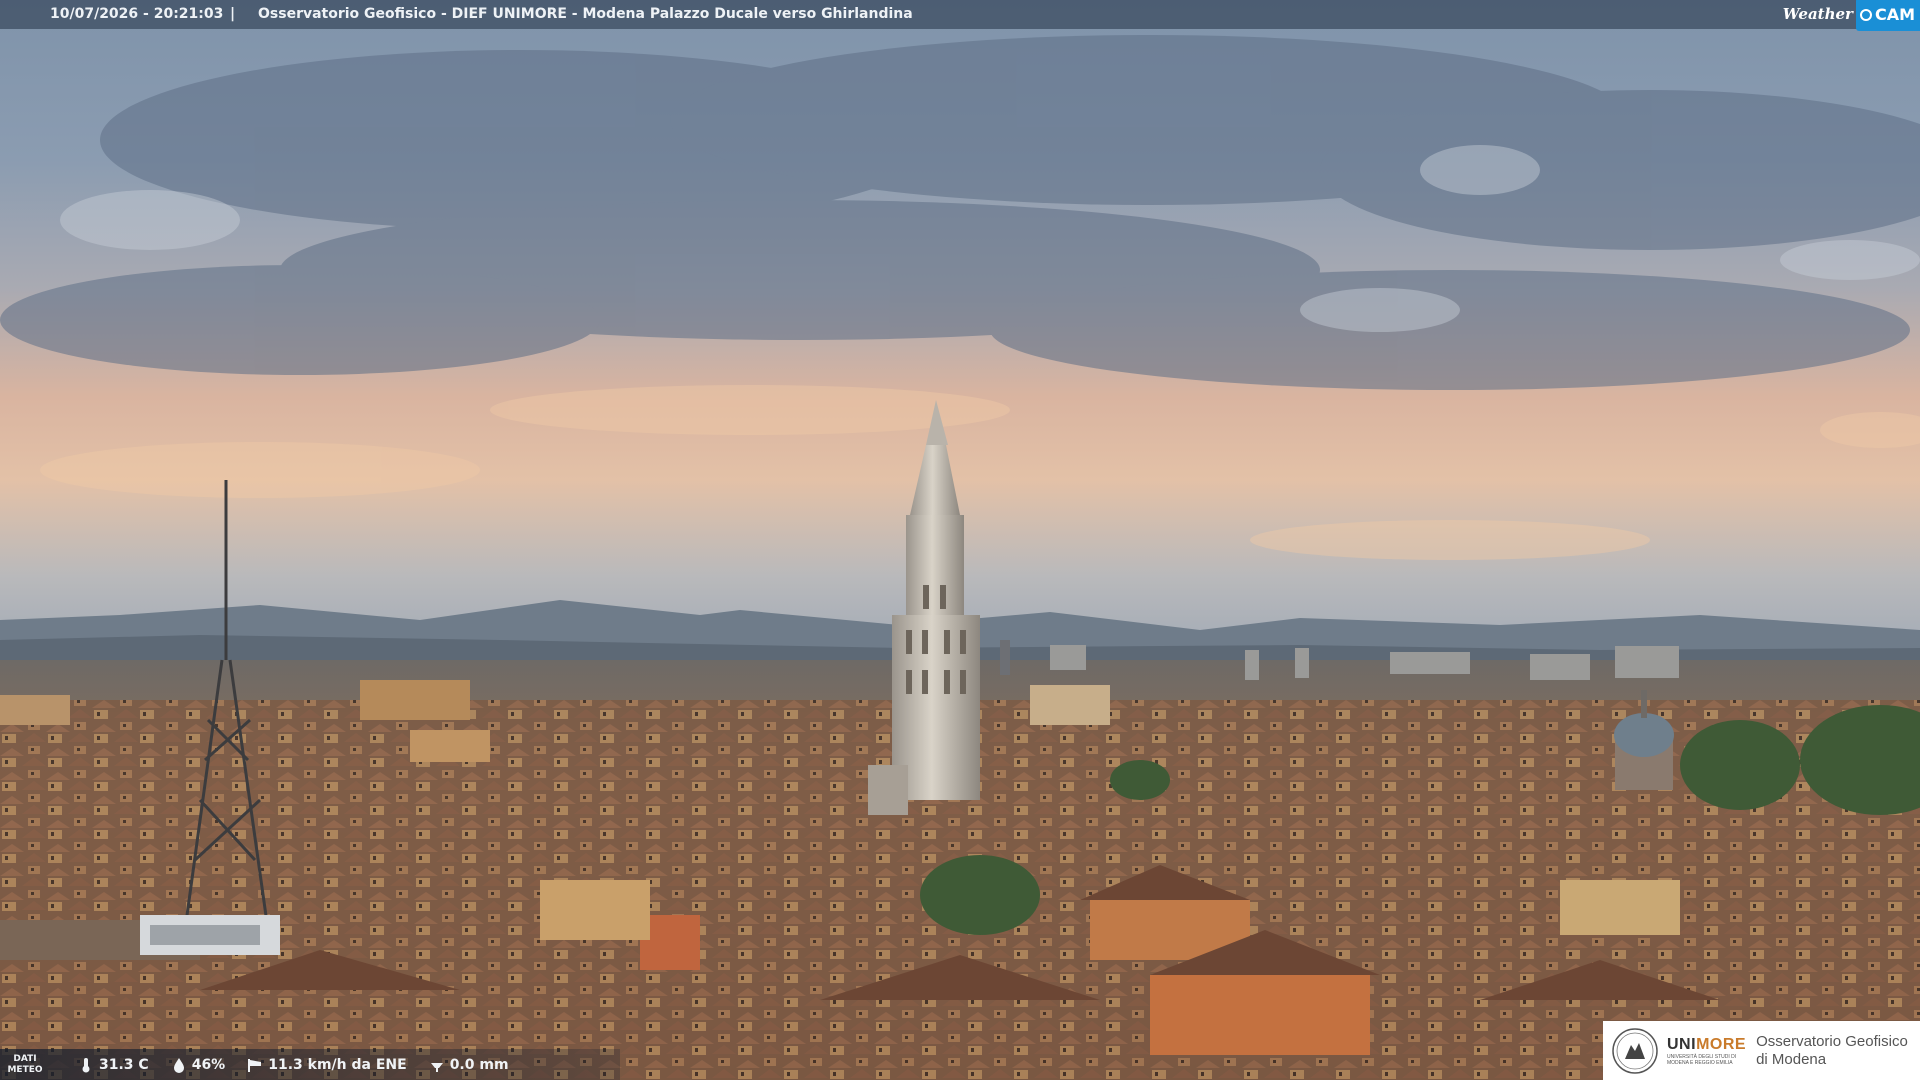 The image size is (1920, 1080). Describe the element at coordinates (25, 1069) in the screenshot. I see `meteo-label-line2: METEO` at that location.